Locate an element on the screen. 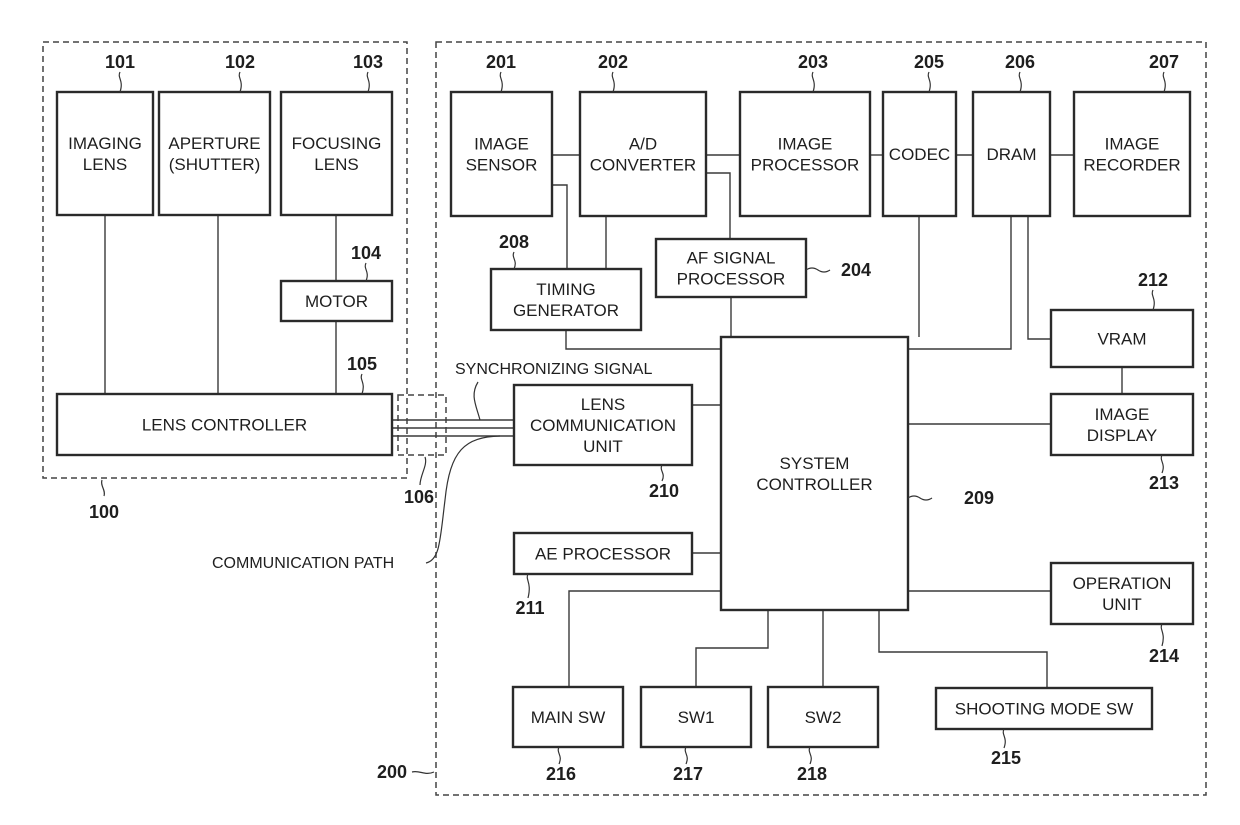  vram-ref-leader is located at coordinates (1153, 300).